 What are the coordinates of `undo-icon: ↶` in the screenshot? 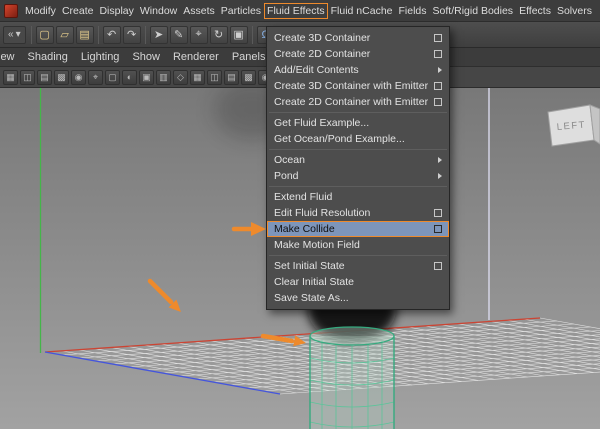 It's located at (111, 34).